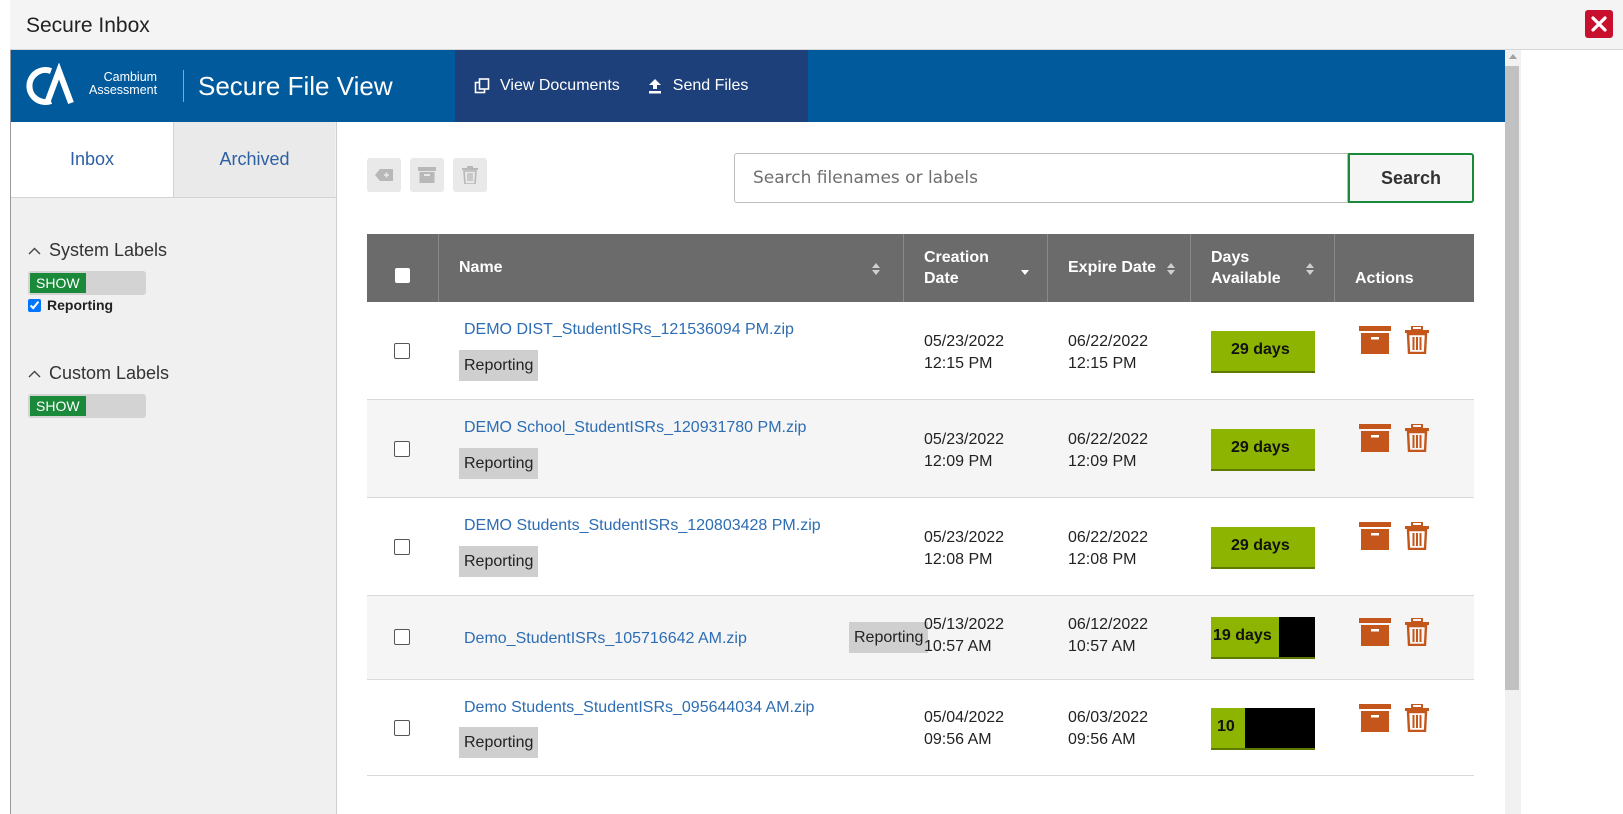  I want to click on reporting-checkbox-label: Reporting, so click(80, 305).